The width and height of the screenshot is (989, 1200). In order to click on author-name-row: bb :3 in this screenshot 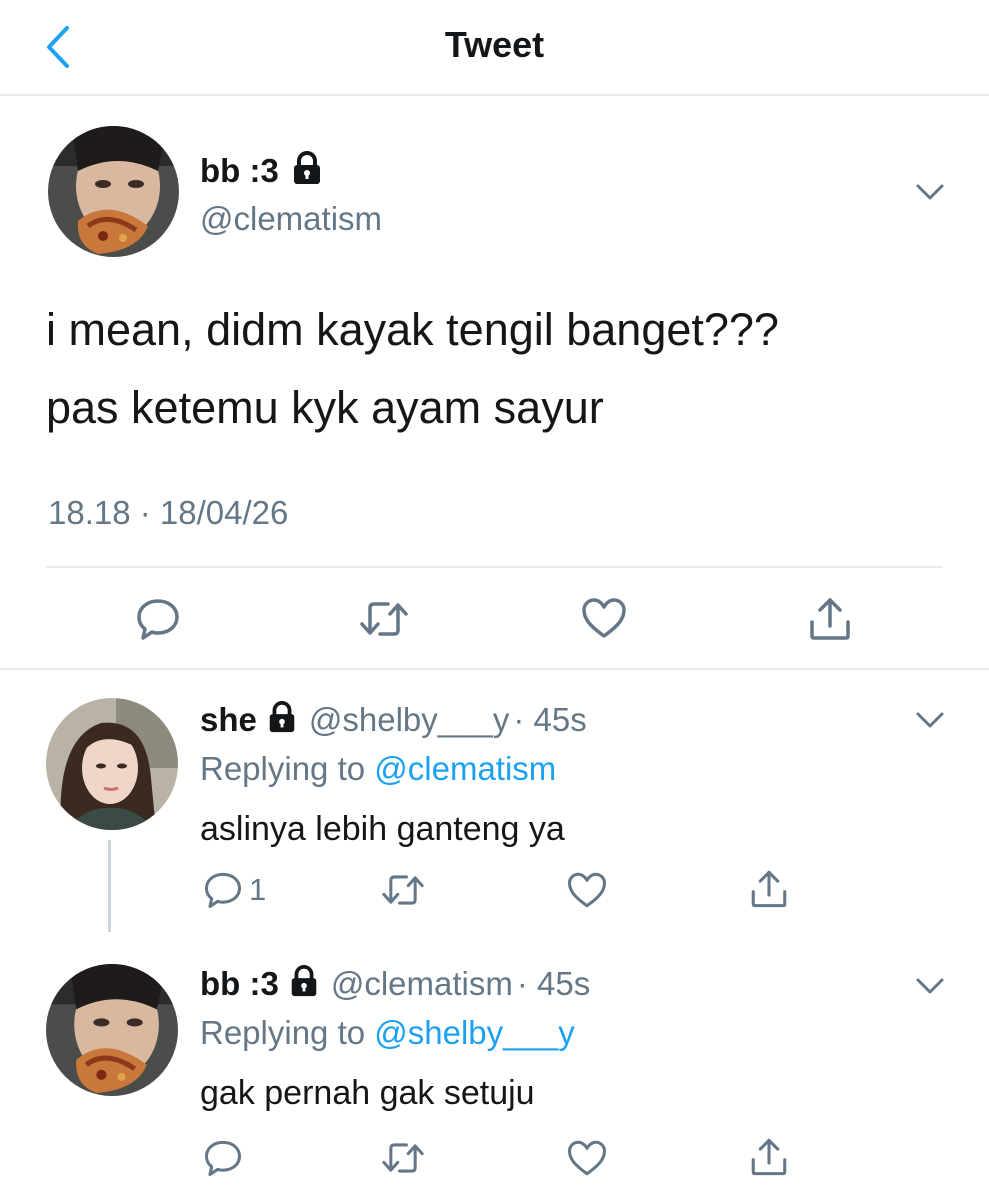, I will do `click(262, 170)`.